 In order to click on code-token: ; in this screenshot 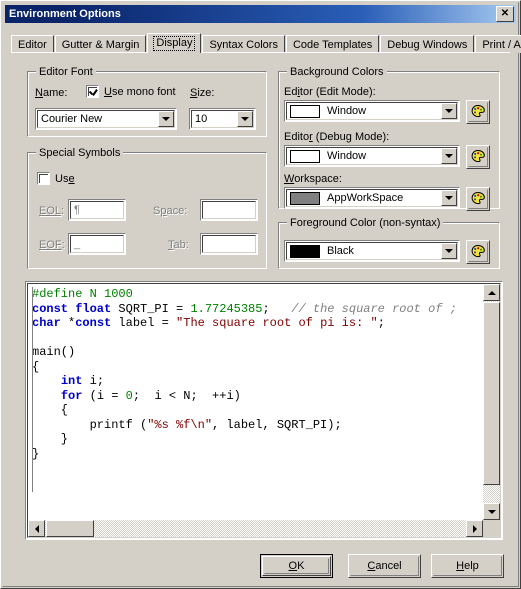, I will do `click(381, 323)`.